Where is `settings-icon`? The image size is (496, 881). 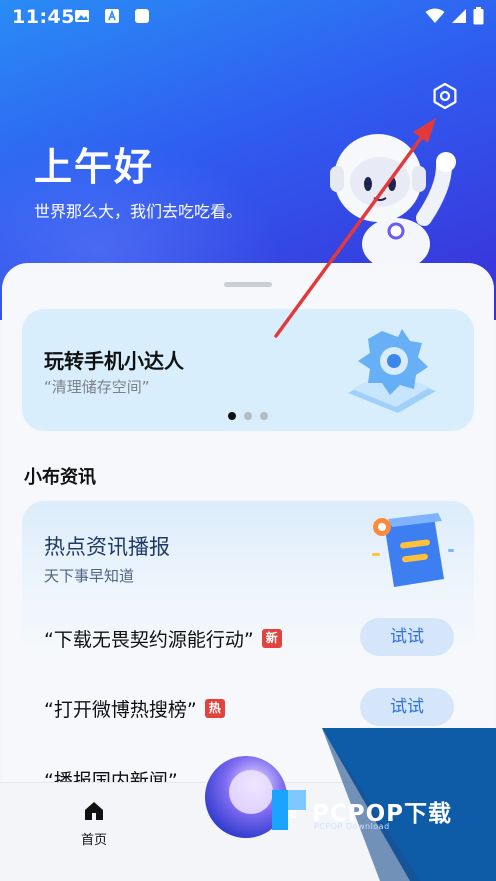
settings-icon is located at coordinates (445, 96).